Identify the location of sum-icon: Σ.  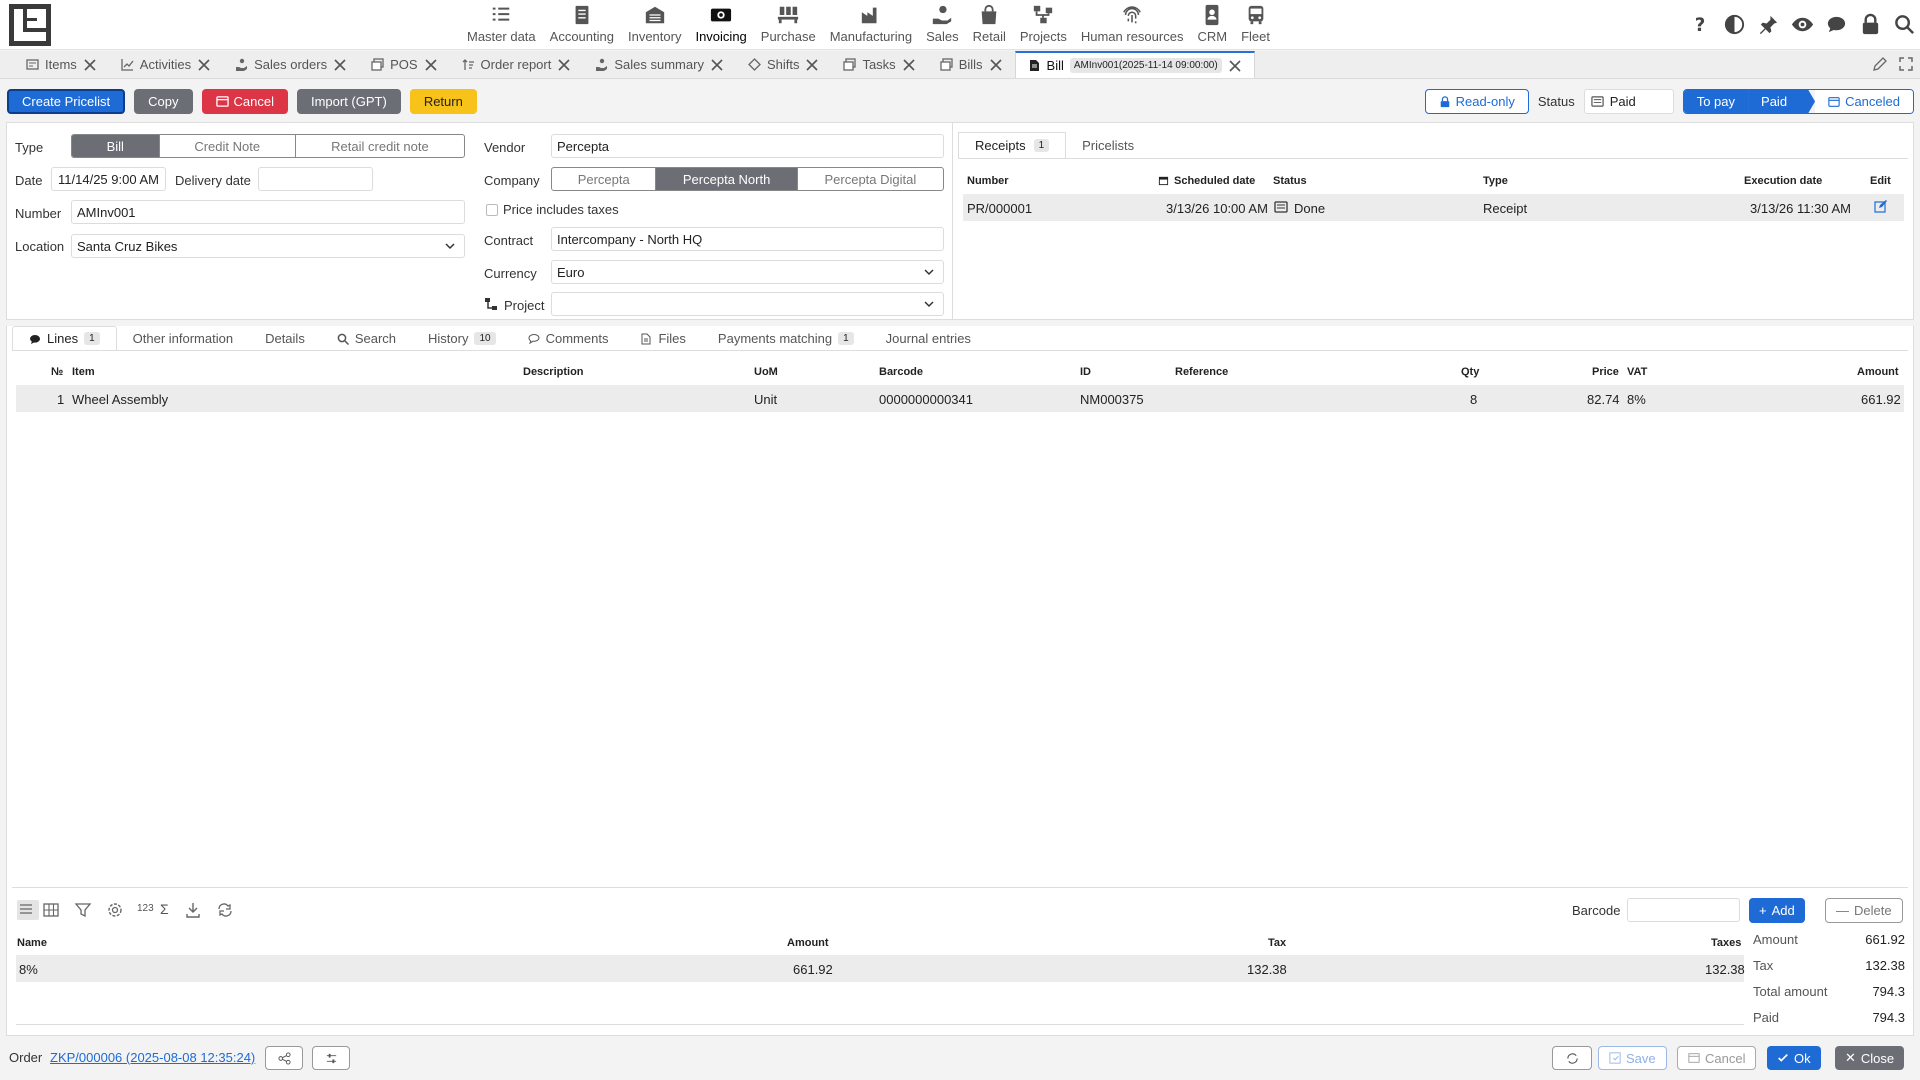
(164, 909).